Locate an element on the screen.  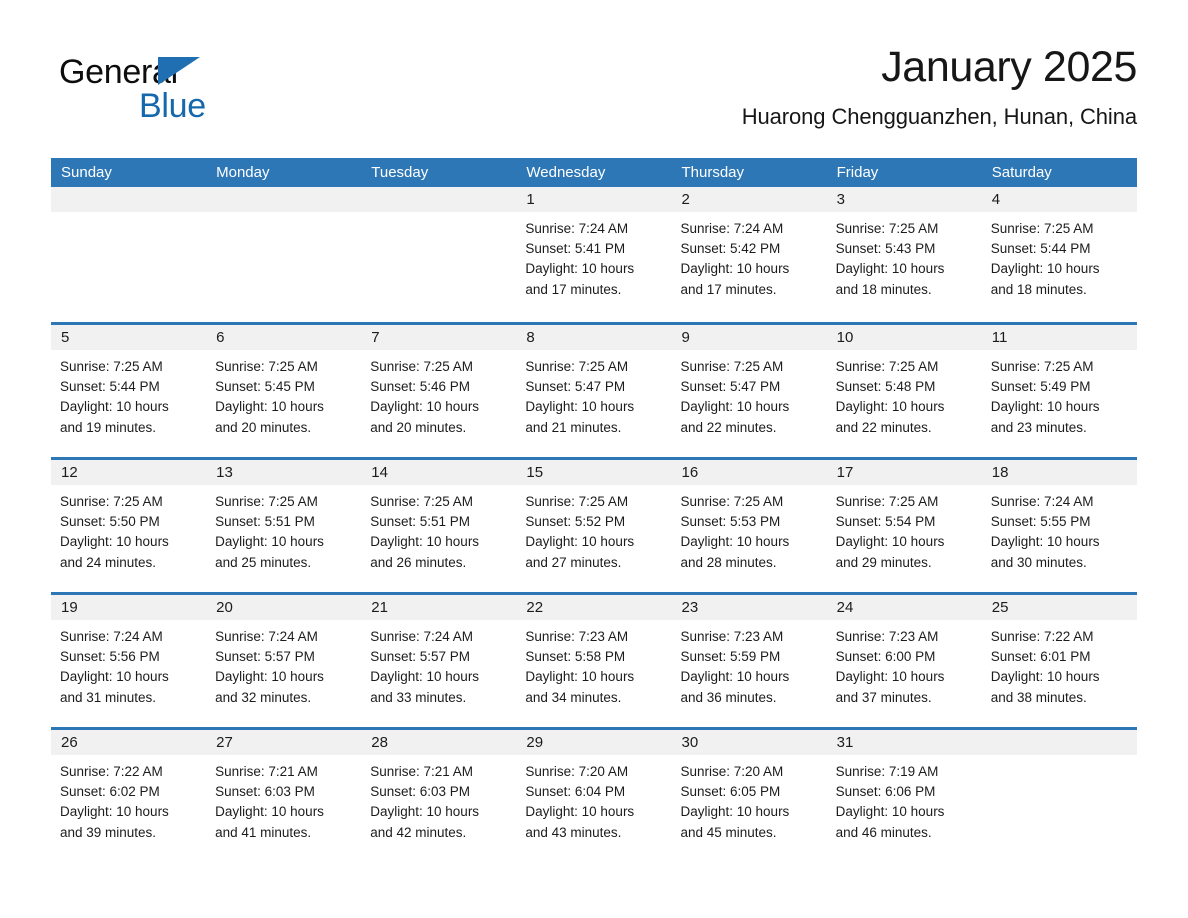
day-number: 27 is located at coordinates (284, 742).